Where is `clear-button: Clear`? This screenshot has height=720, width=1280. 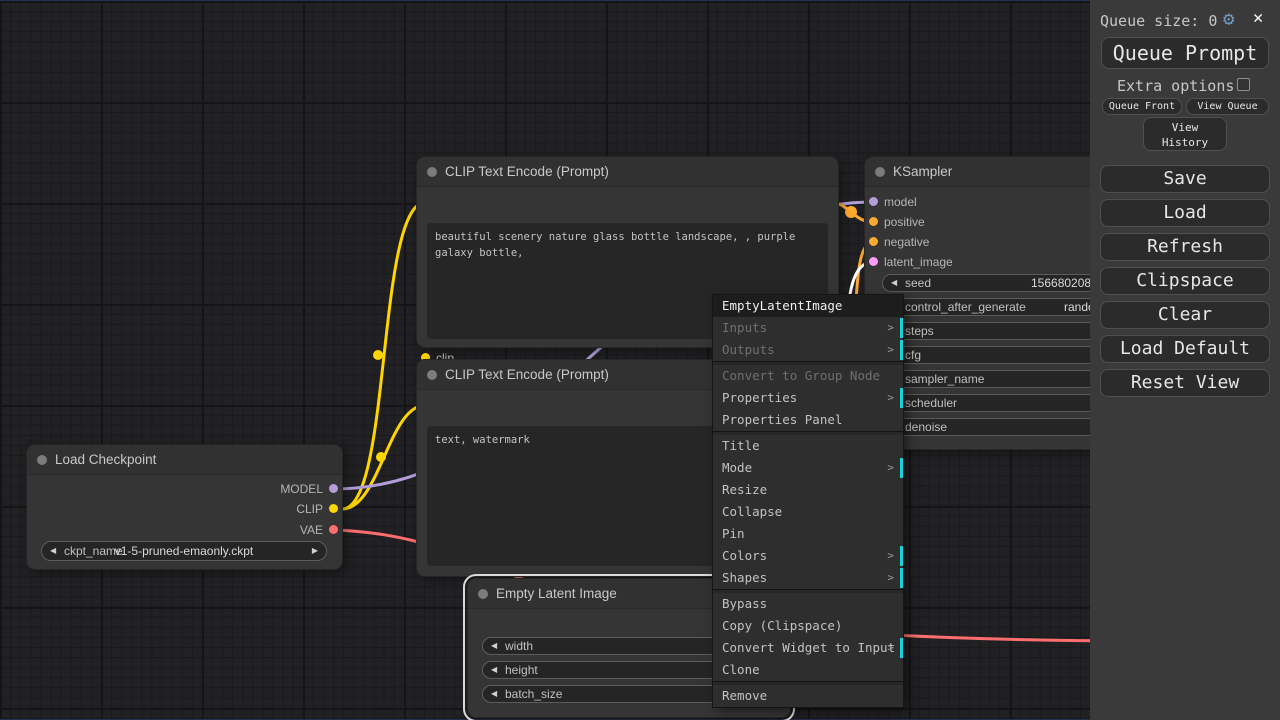
clear-button: Clear is located at coordinates (1185, 315).